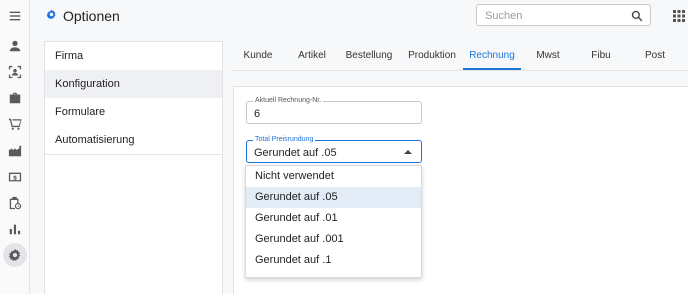 This screenshot has width=688, height=294. I want to click on apps-grid-icon, so click(679, 15).